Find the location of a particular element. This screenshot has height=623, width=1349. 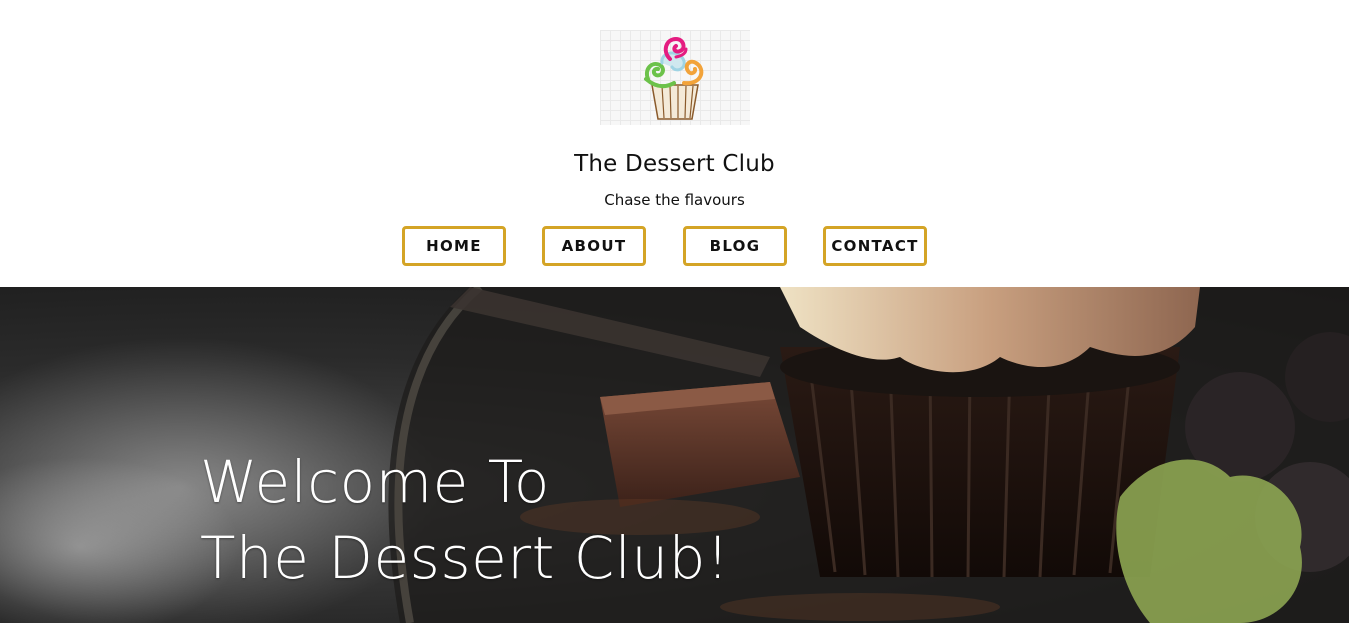

site-logo is located at coordinates (675, 77).